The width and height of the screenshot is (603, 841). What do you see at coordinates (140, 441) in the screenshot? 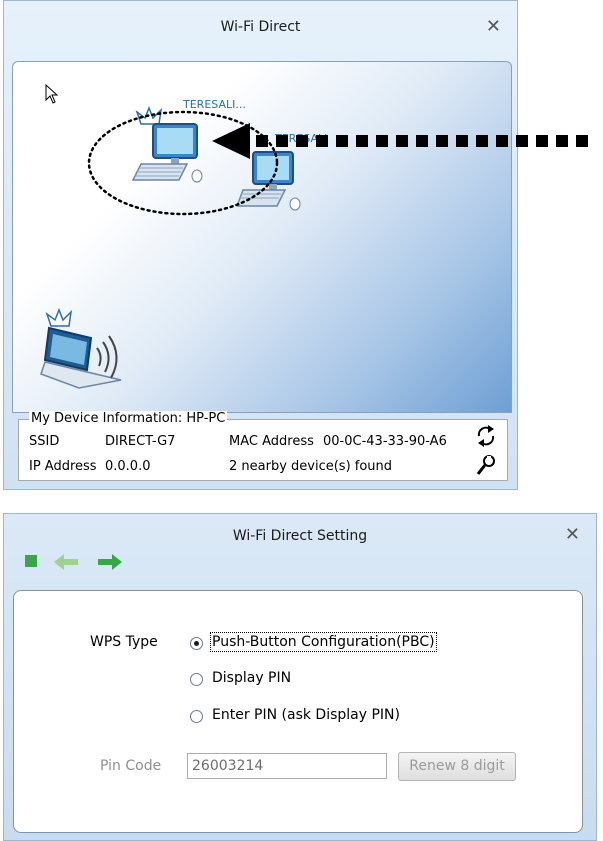
I see `ssid-value: DIRECT-G7` at bounding box center [140, 441].